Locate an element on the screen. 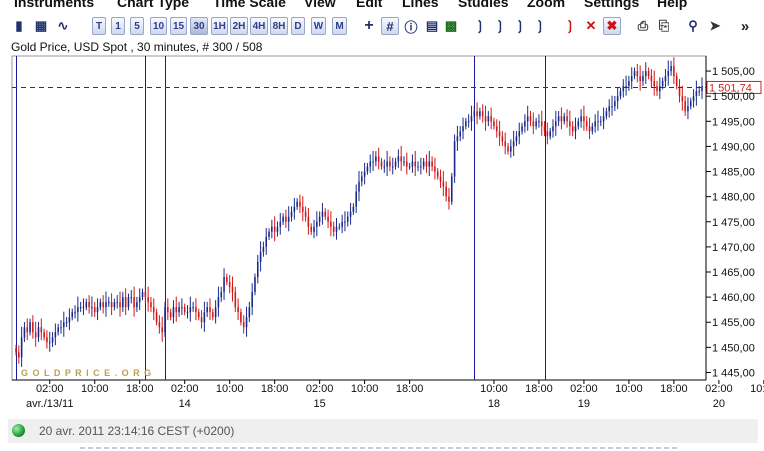 Image resolution: width=764 pixels, height=451 pixels. y-tick-label: 1 480,00 is located at coordinates (733, 198).